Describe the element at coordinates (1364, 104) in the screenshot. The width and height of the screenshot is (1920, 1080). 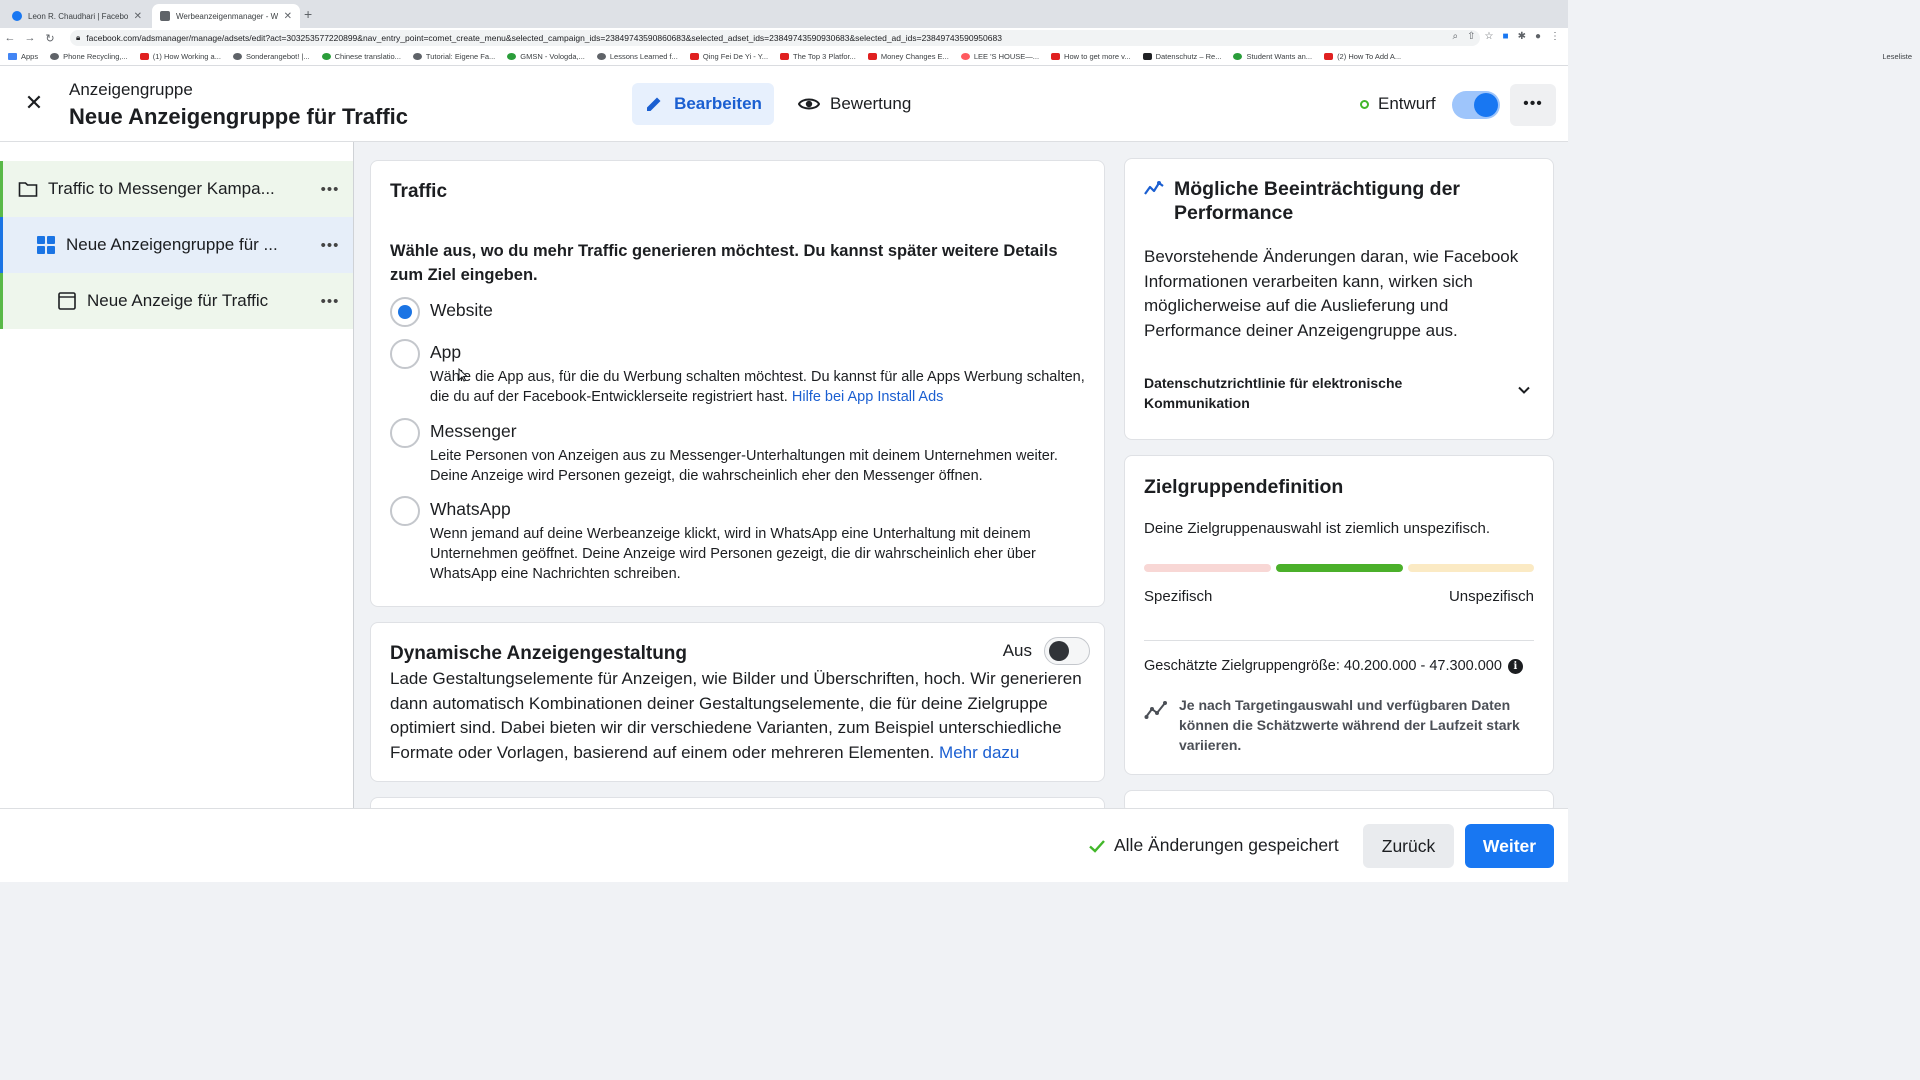
I see `status-dot-icon` at that location.